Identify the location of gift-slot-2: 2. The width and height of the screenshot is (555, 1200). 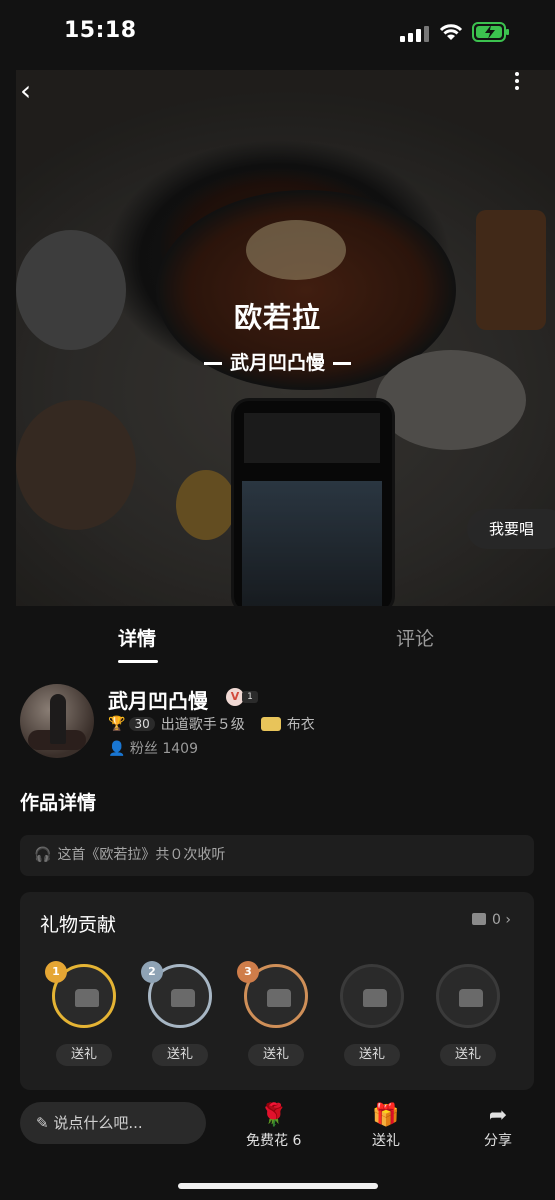
(176, 994).